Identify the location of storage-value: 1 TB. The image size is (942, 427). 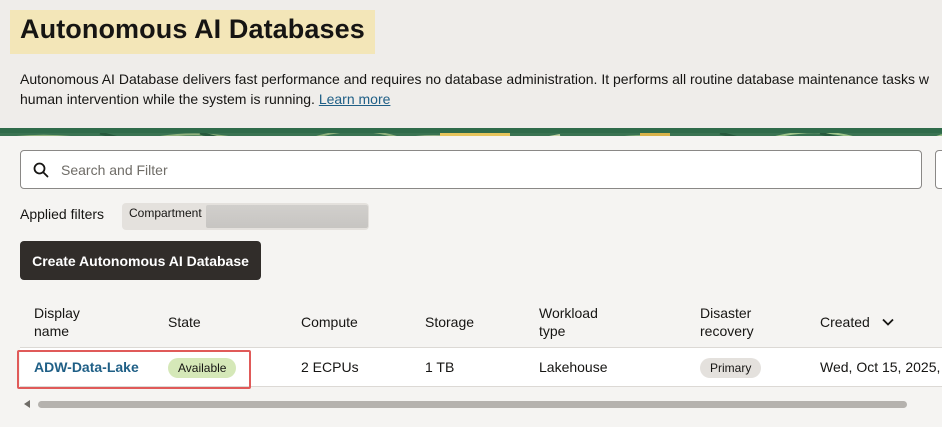
(440, 367).